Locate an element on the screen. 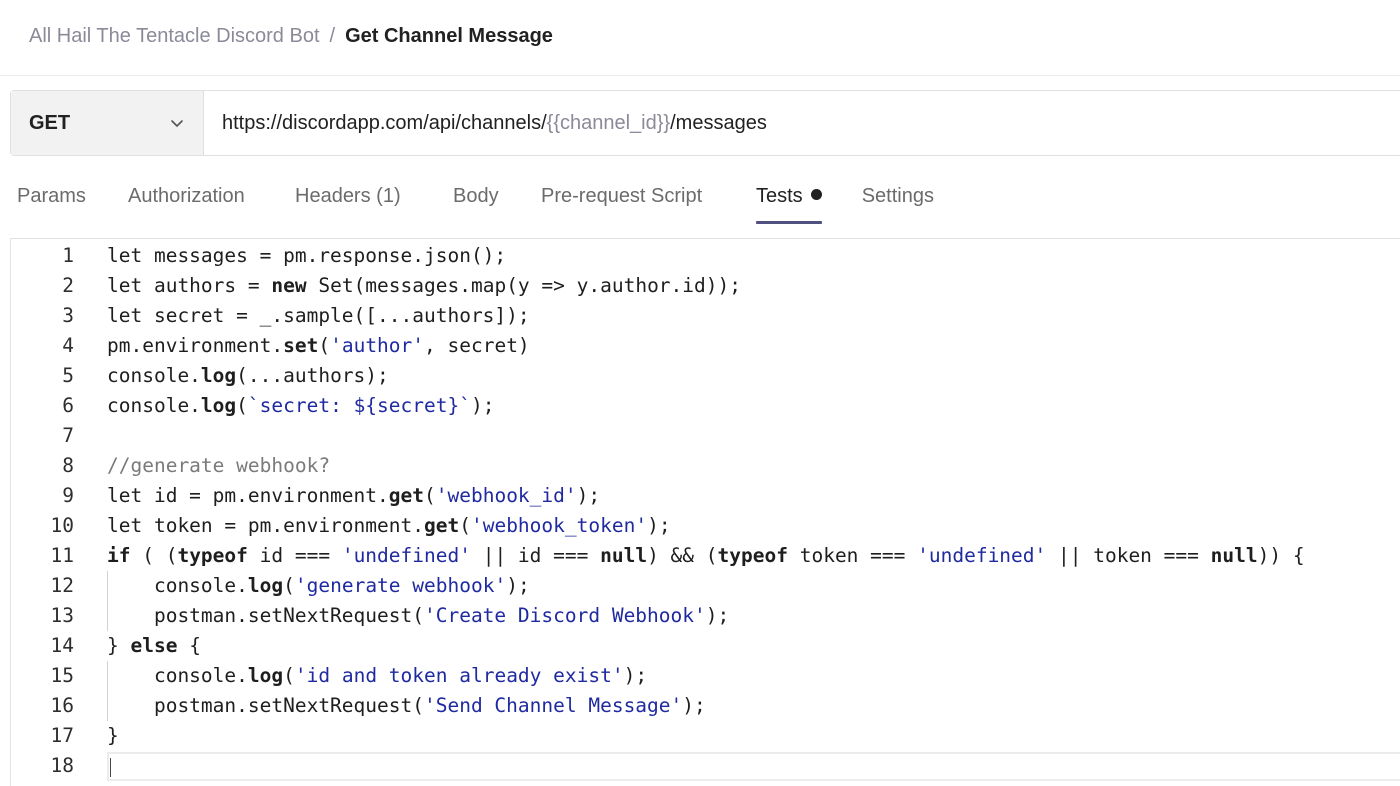 The image size is (1400, 786). chevron-down-icon is located at coordinates (177, 123).